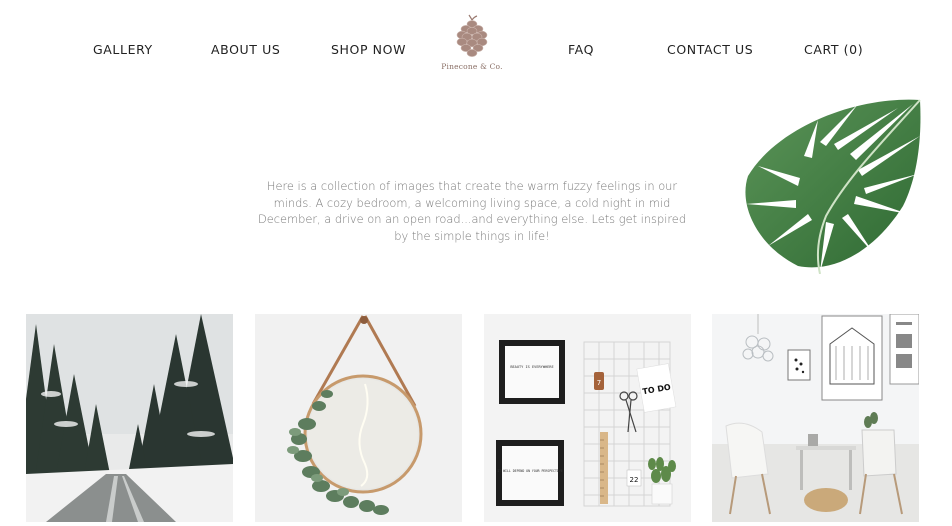  I want to click on logo-text: Pinecone & Co., so click(472, 66).